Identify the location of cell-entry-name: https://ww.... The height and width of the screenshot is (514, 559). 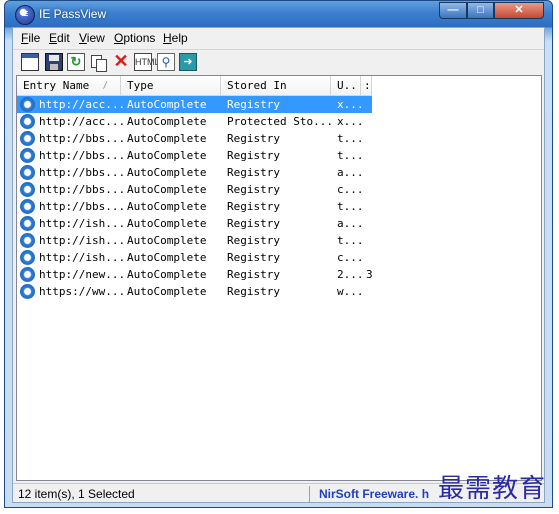
(82, 291).